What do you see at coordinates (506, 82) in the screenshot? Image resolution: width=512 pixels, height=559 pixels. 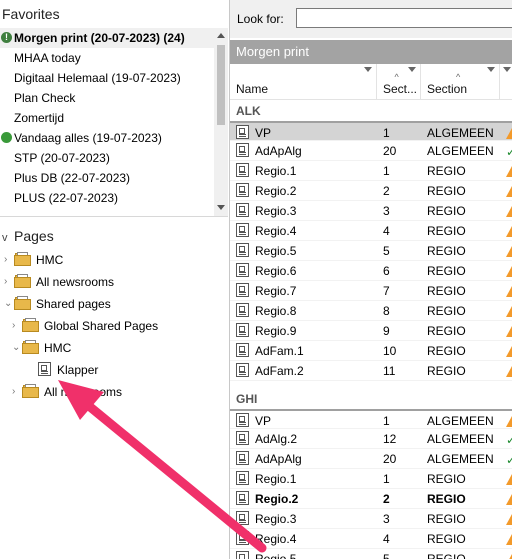 I see `column-status` at bounding box center [506, 82].